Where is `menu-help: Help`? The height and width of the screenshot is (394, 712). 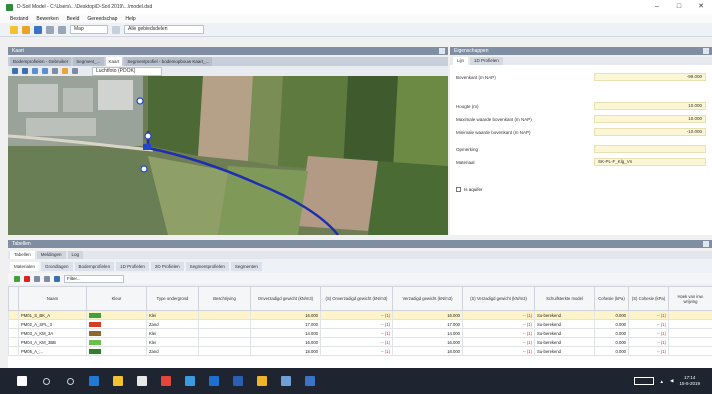 menu-help: Help is located at coordinates (130, 19).